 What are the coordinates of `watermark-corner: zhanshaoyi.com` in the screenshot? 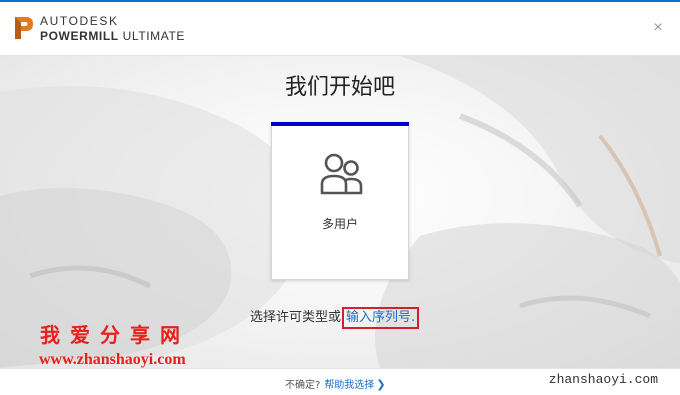 It's located at (603, 379).